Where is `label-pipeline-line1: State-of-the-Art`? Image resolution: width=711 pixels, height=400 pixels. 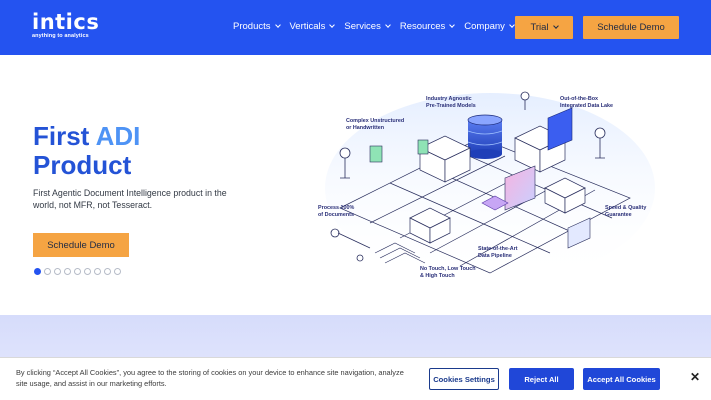 label-pipeline-line1: State-of-the-Art is located at coordinates (498, 249).